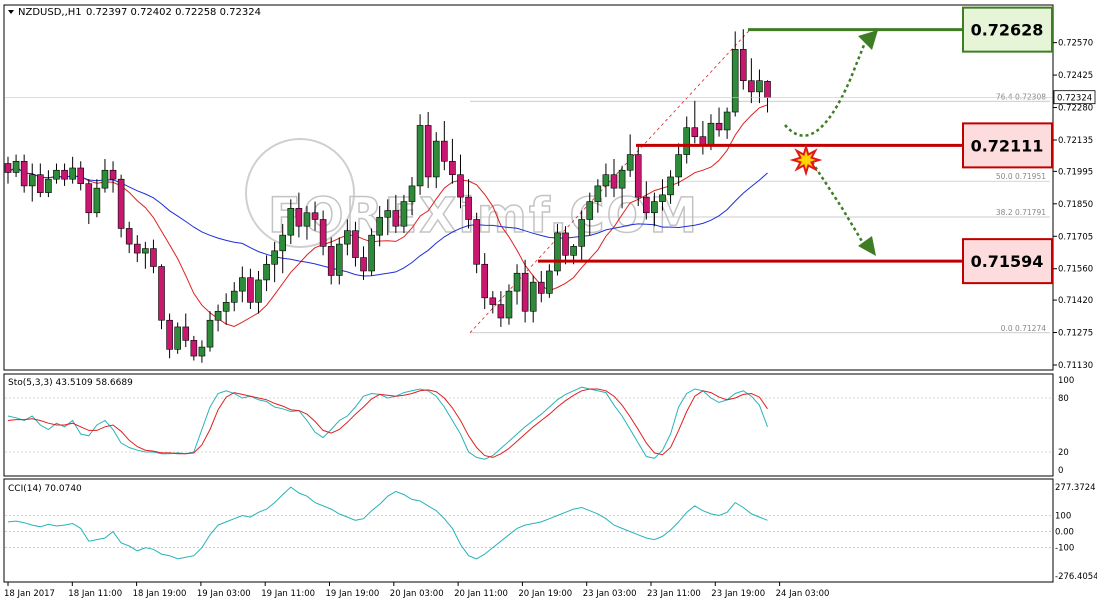 This screenshot has height=605, width=1097. What do you see at coordinates (1075, 205) in the screenshot?
I see `price-axis-label: 0.71850` at bounding box center [1075, 205].